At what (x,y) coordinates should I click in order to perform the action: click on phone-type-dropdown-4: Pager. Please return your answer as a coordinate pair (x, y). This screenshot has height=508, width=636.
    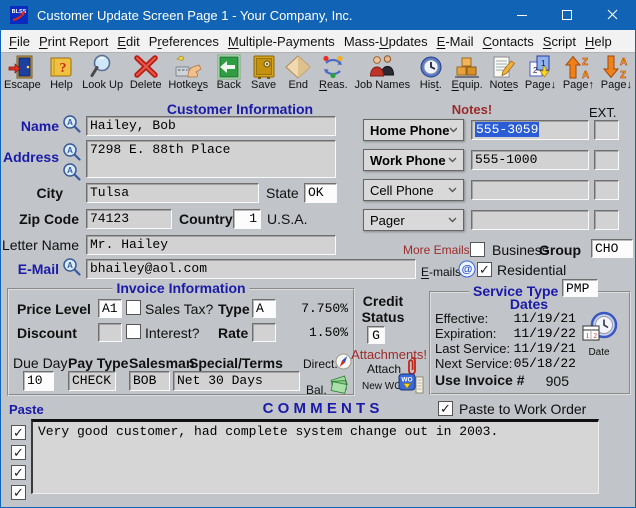
    Looking at the image, I should click on (413, 220).